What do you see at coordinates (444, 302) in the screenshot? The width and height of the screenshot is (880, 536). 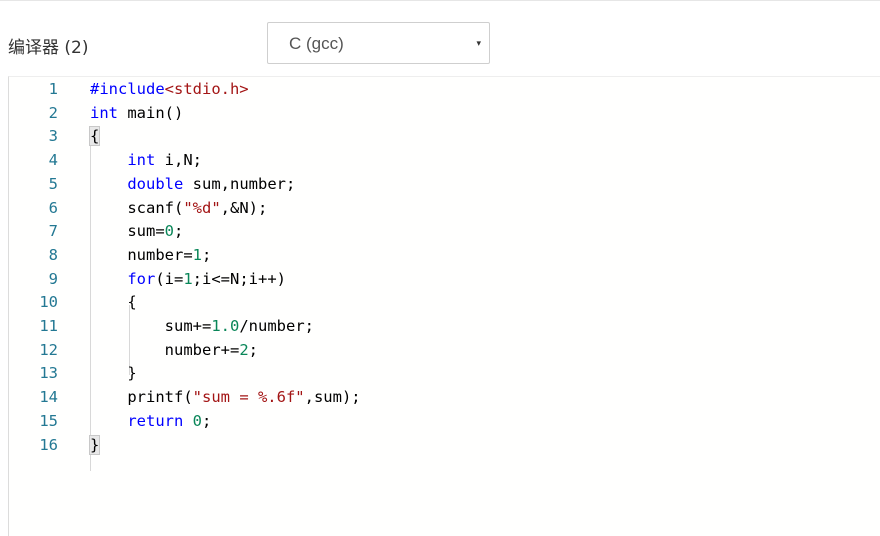 I see `code-line: 10 {` at bounding box center [444, 302].